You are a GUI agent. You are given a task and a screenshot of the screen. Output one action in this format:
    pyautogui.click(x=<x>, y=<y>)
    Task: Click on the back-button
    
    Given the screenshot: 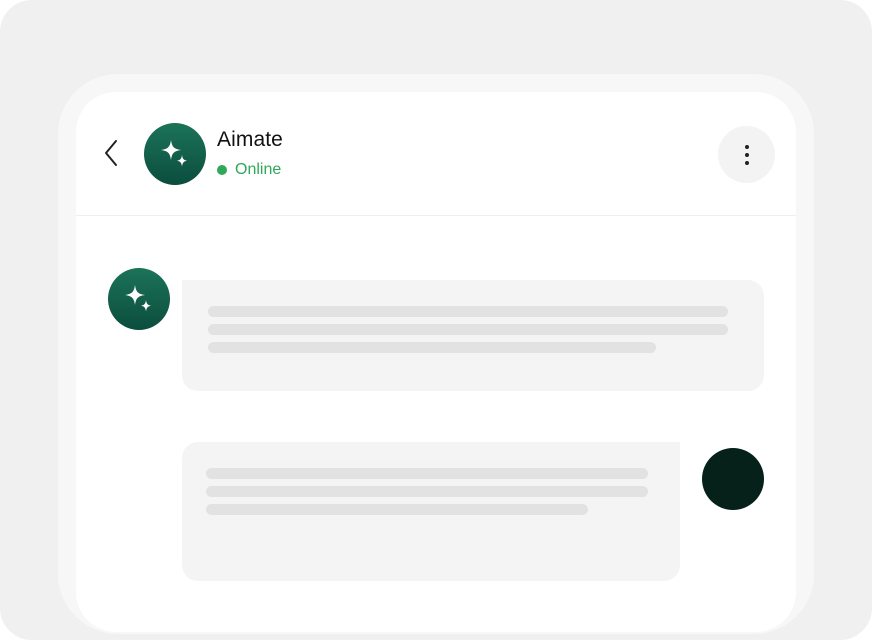 What is the action you would take?
    pyautogui.click(x=111, y=153)
    